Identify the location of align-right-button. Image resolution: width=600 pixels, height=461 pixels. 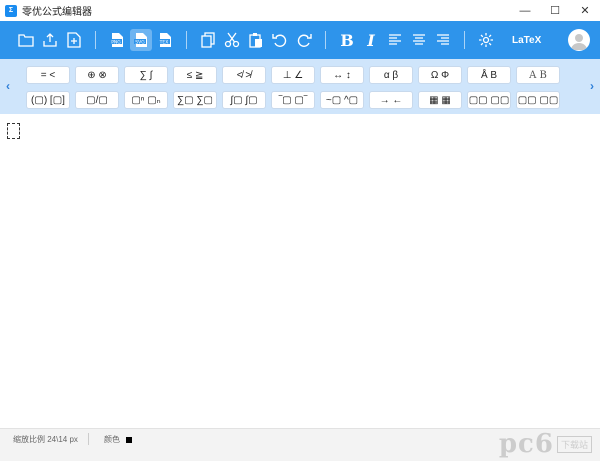
(443, 40).